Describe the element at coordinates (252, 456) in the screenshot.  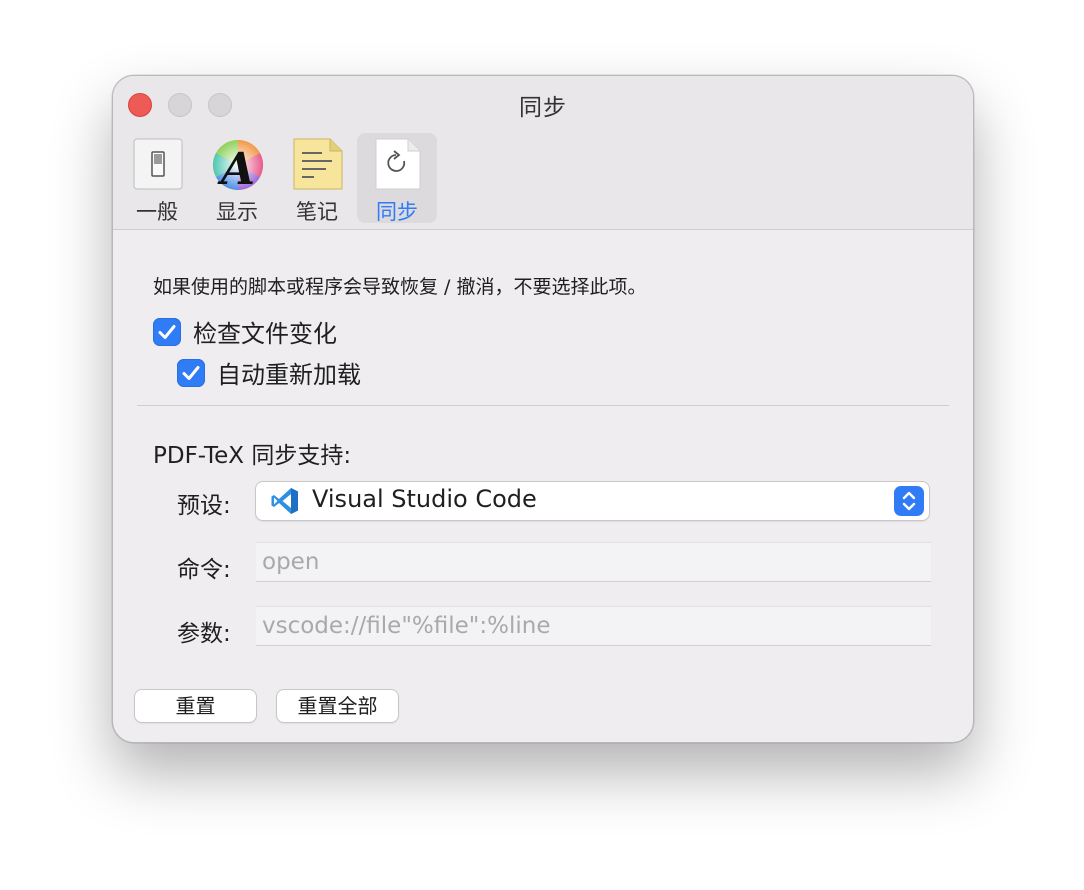
I see `pdf-tex-sync-title: PDF-TeX 同步支持:` at that location.